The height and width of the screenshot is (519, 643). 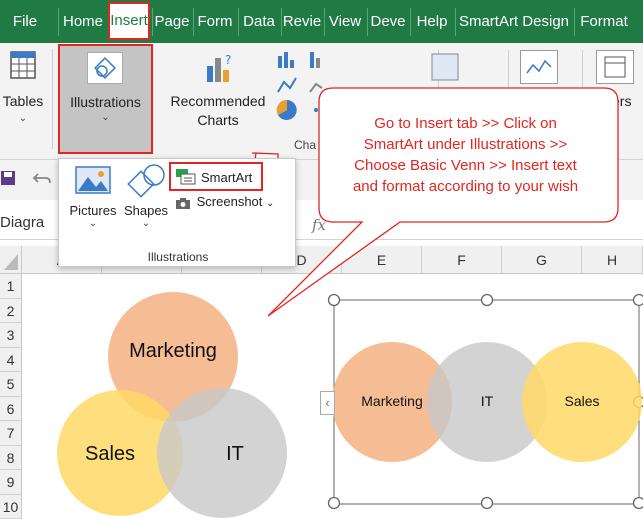 What do you see at coordinates (42, 178) in the screenshot?
I see `undo-icon` at bounding box center [42, 178].